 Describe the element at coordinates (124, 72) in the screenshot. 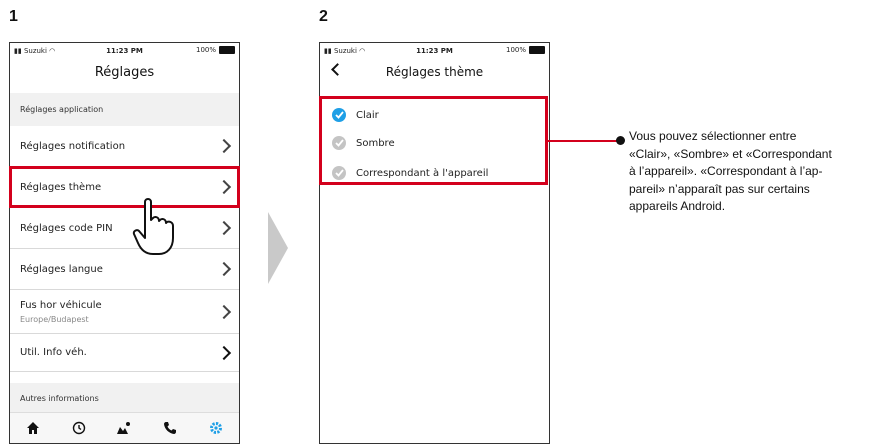

I see `page-title: Réglages` at that location.